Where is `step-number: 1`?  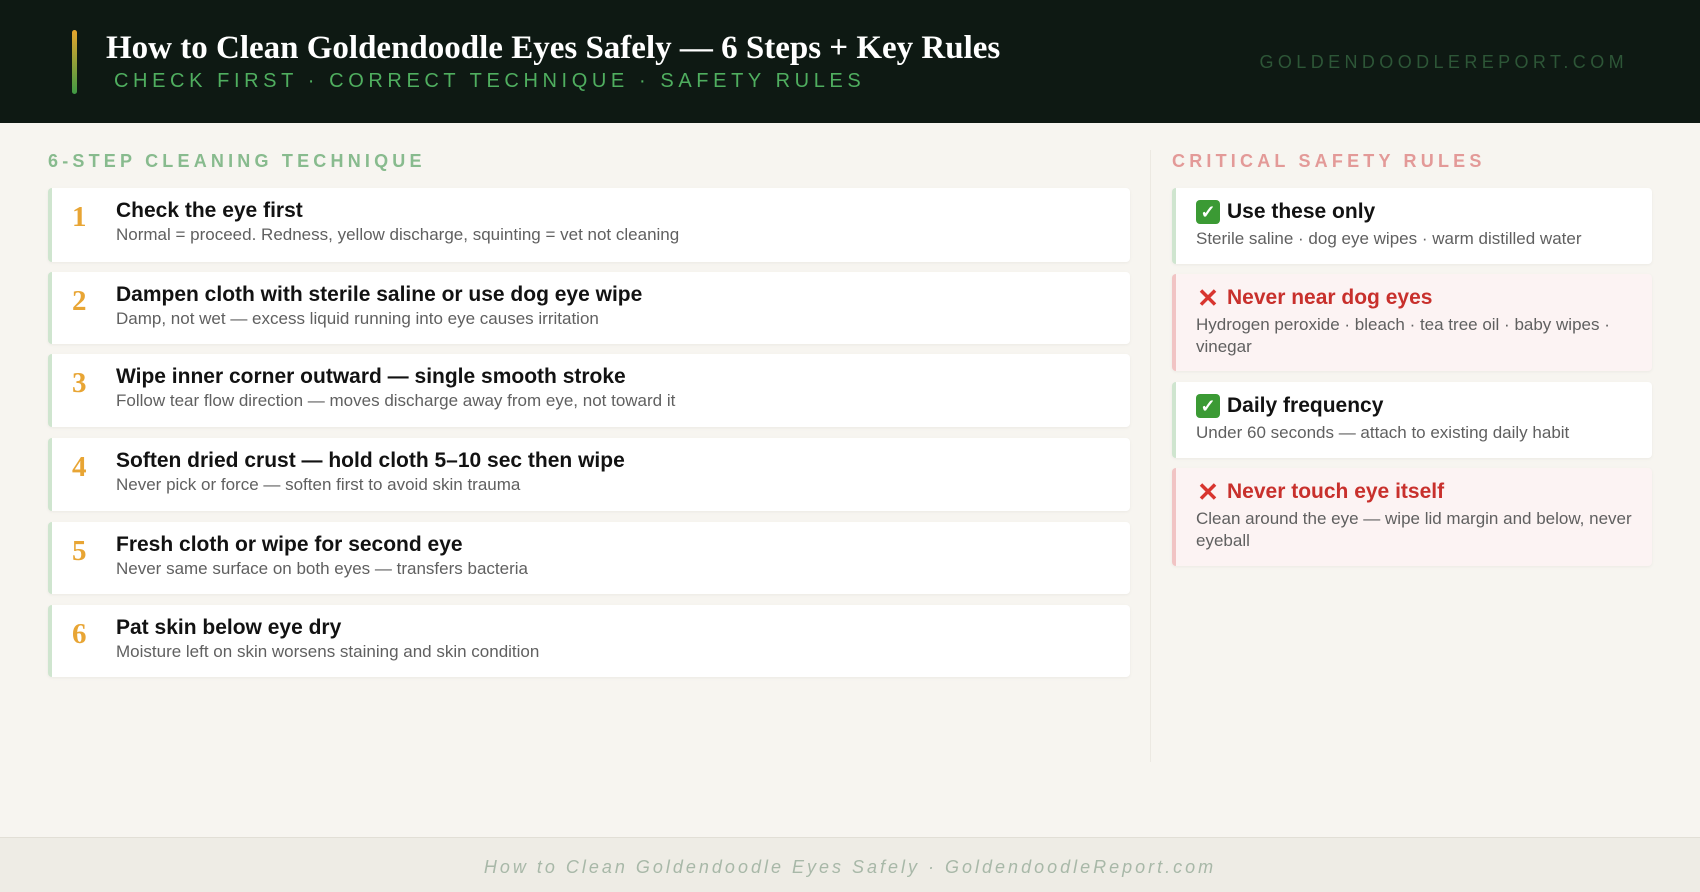
step-number: 1 is located at coordinates (79, 217).